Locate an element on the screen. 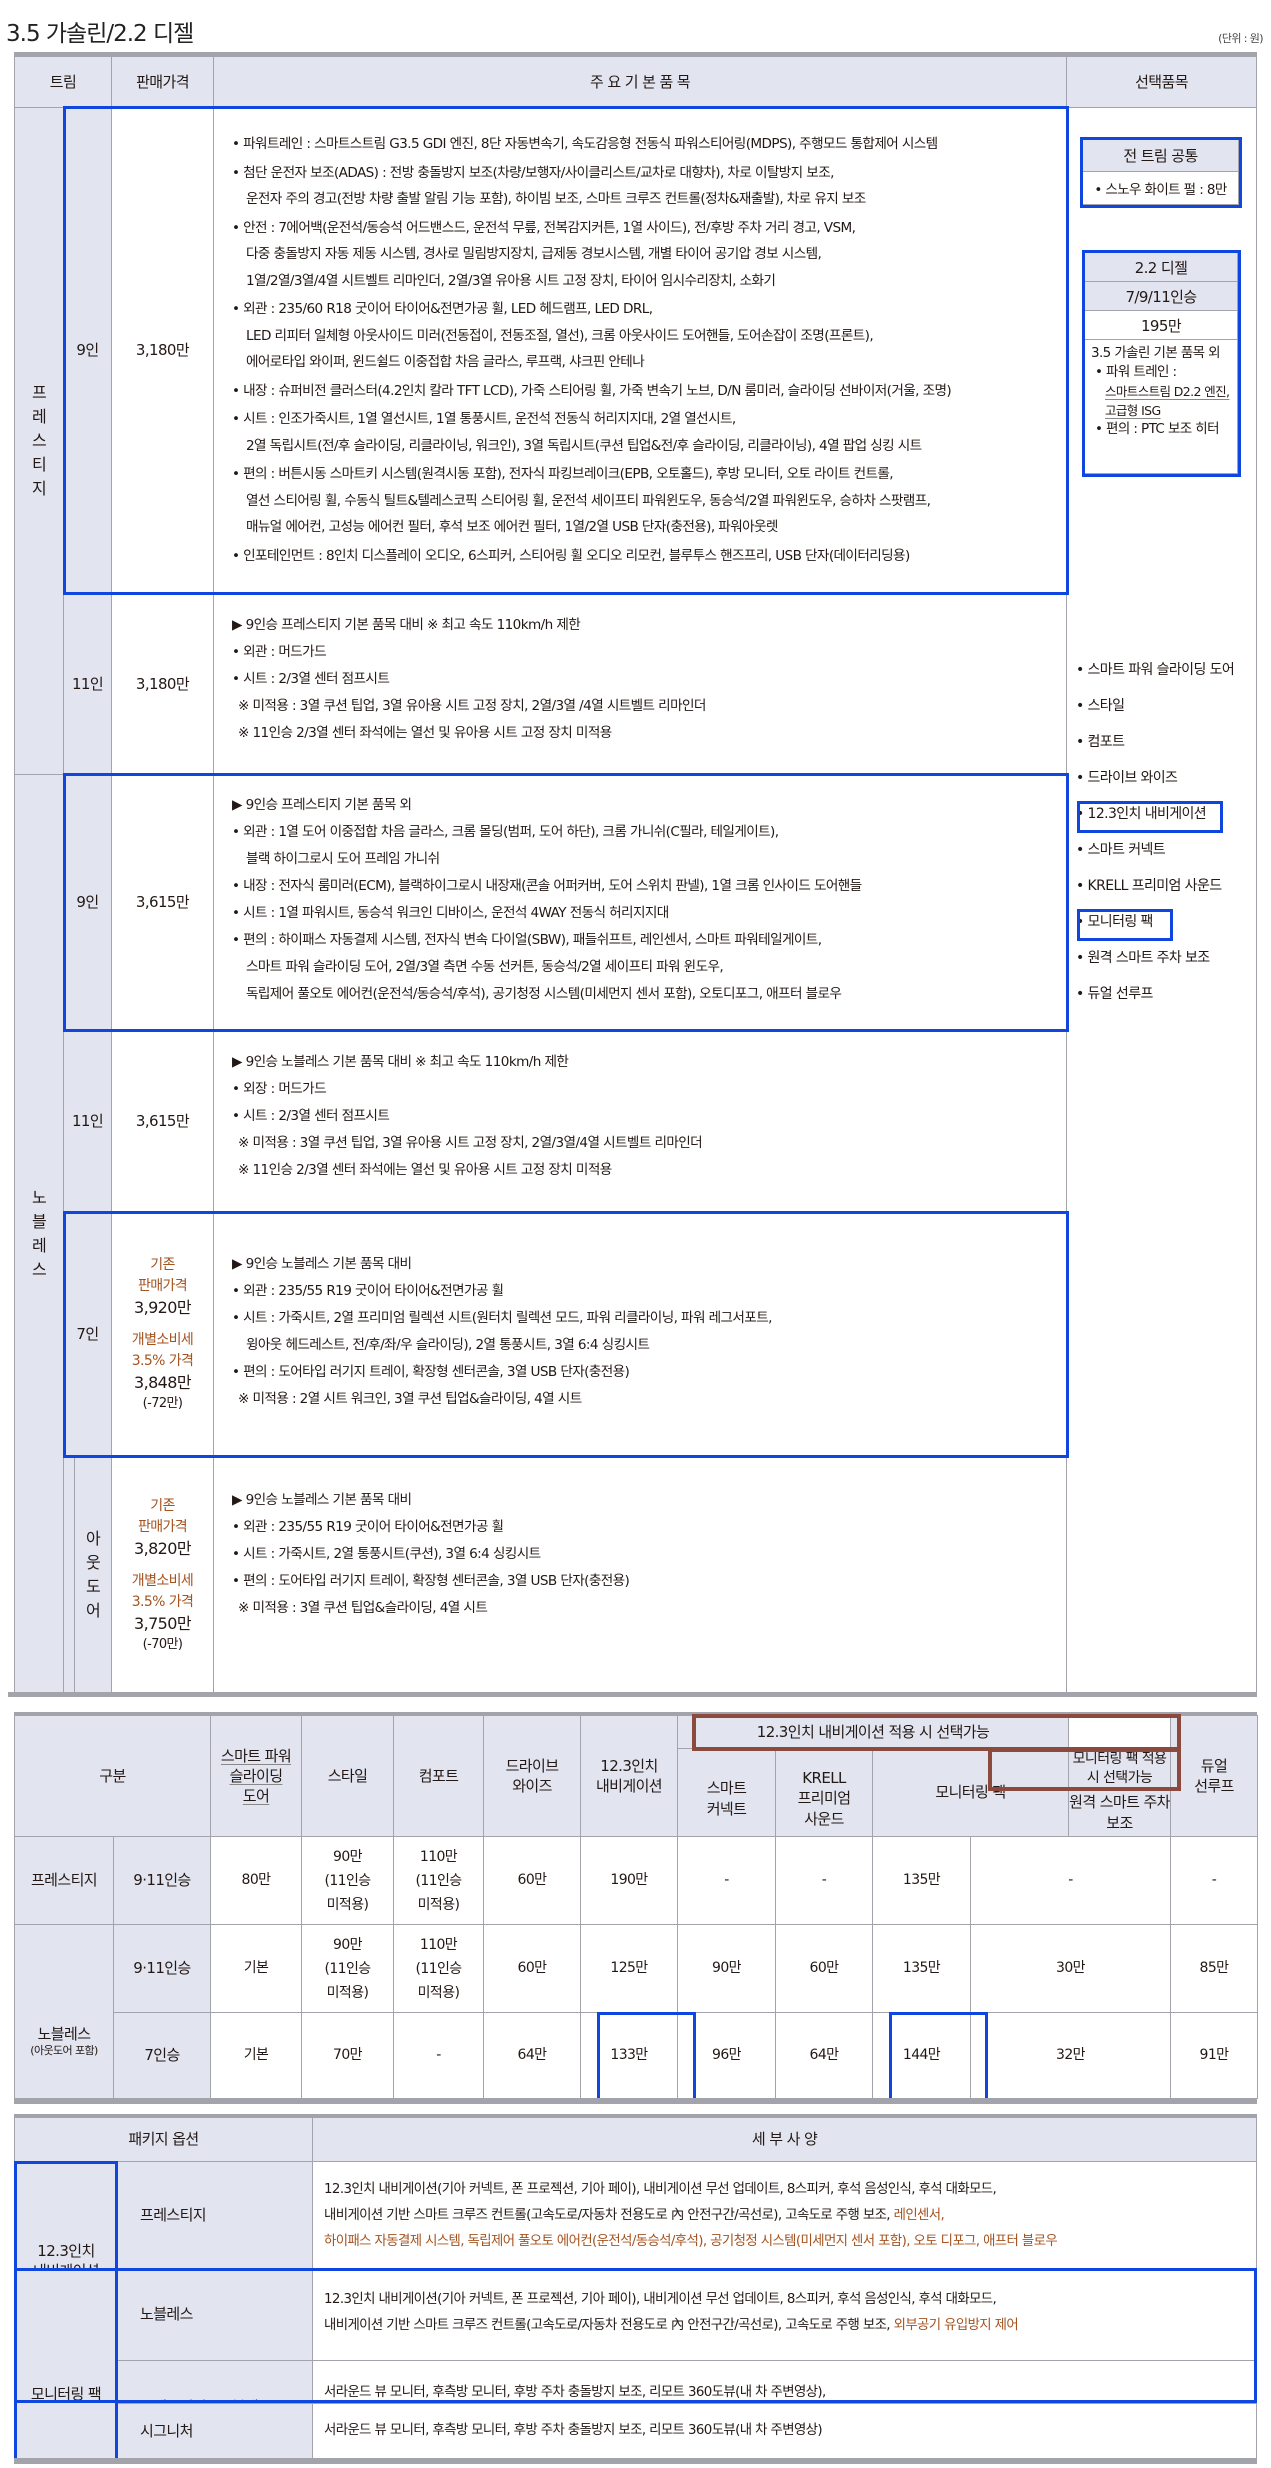 The height and width of the screenshot is (2468, 1271). t2-value: 90만 is located at coordinates (726, 1968).